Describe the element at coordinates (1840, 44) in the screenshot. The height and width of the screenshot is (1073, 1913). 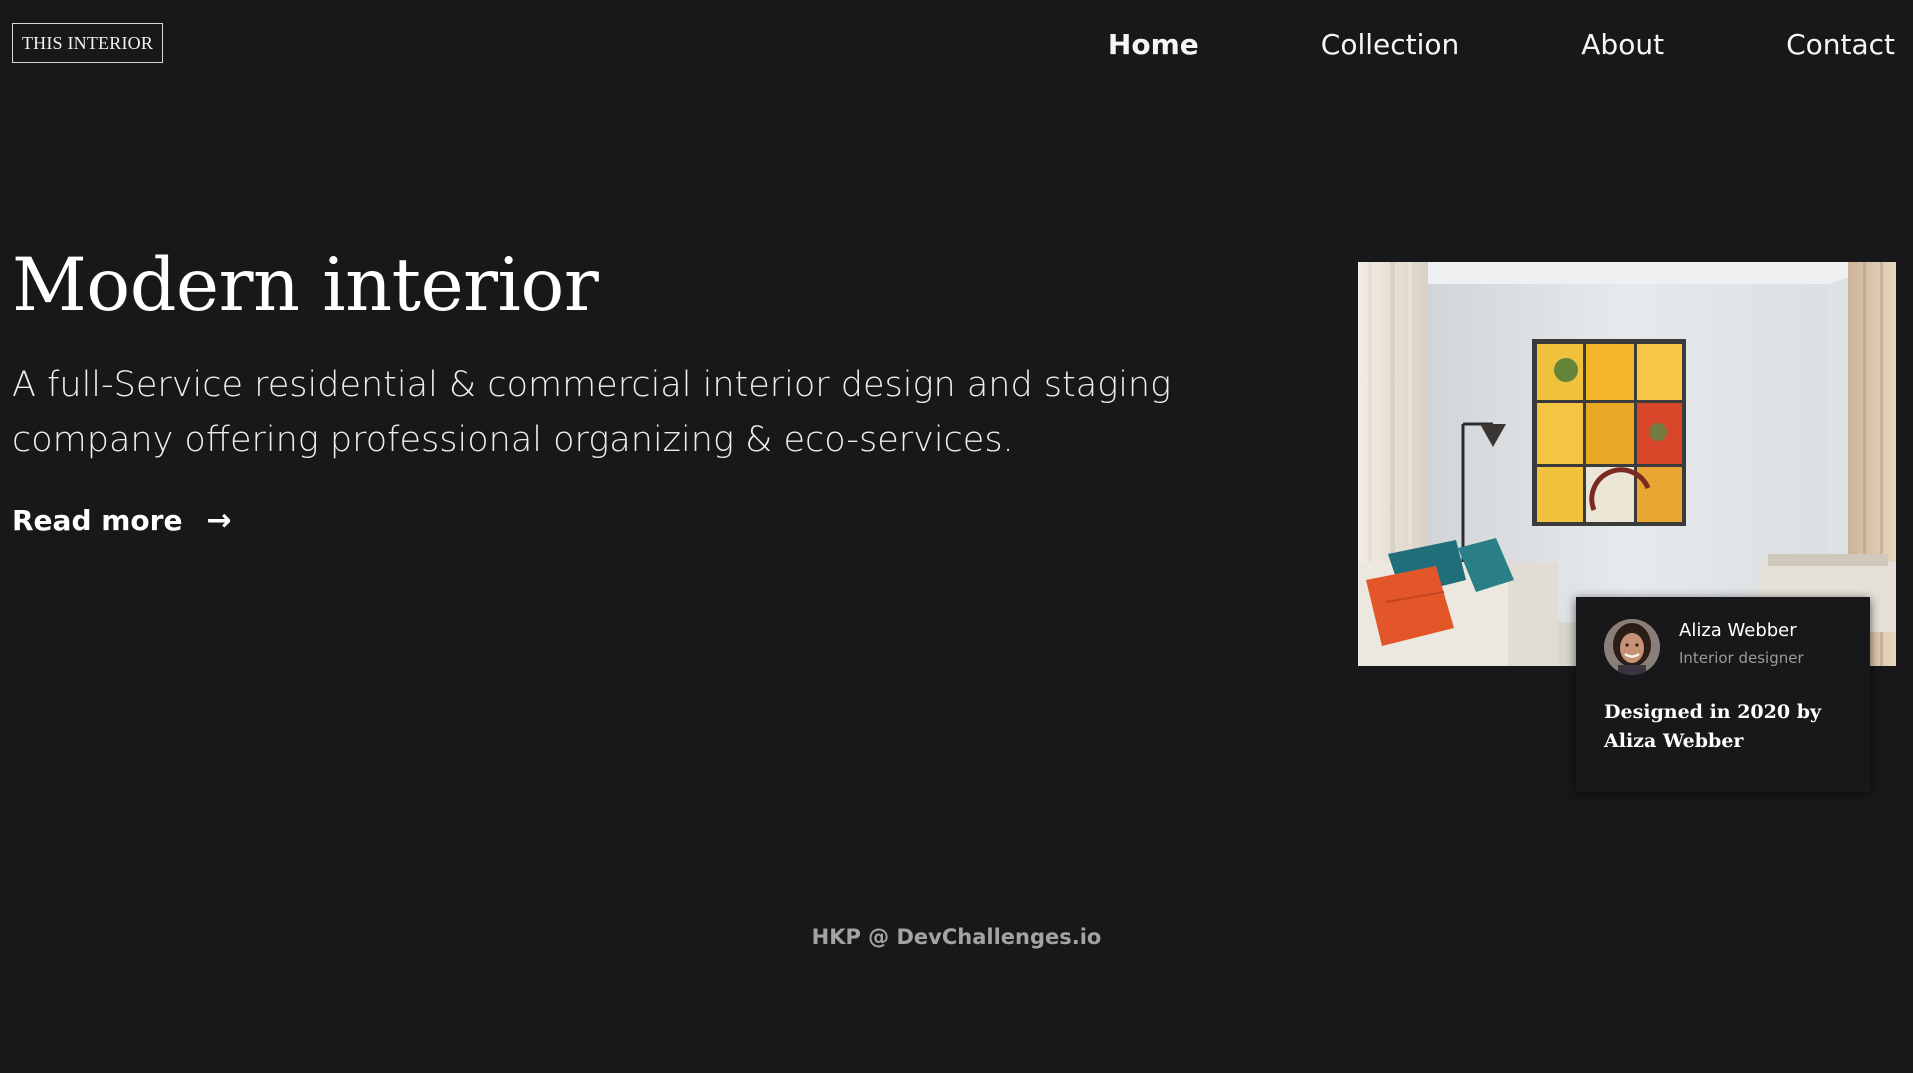
I see `nav-contact-link: Contact` at that location.